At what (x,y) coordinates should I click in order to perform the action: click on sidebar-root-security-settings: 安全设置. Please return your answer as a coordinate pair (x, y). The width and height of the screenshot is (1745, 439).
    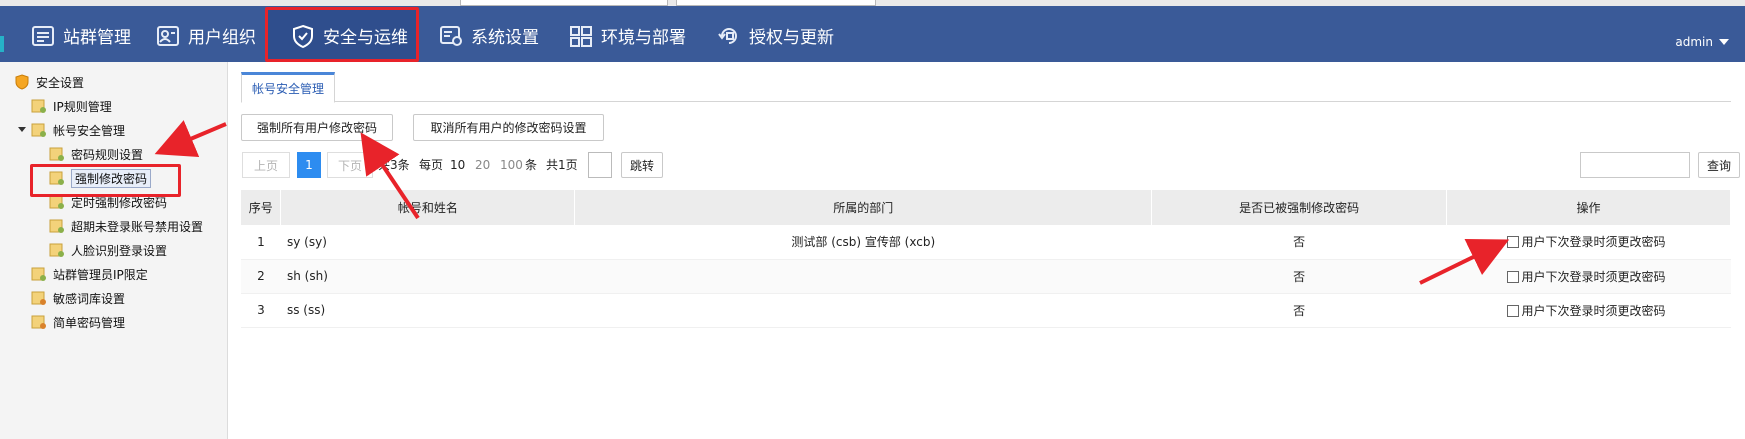
    Looking at the image, I should click on (49, 82).